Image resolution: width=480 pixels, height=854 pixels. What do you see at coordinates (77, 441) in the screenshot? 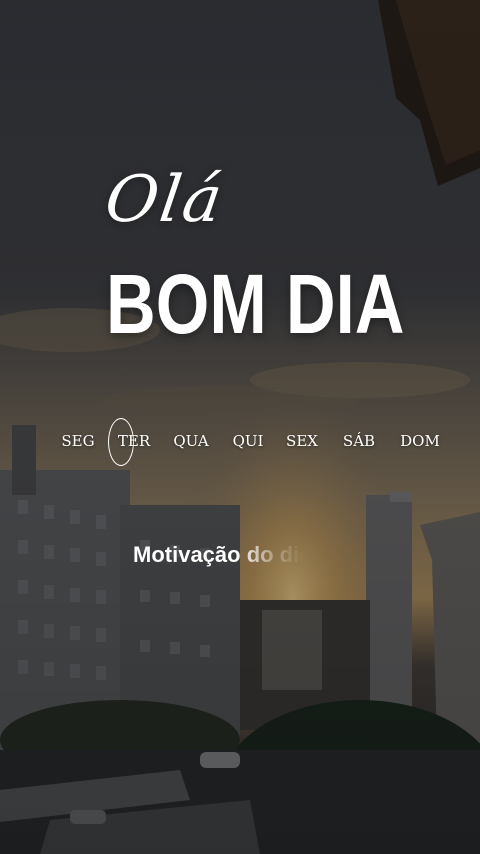
I see `day-seg: SEG` at bounding box center [77, 441].